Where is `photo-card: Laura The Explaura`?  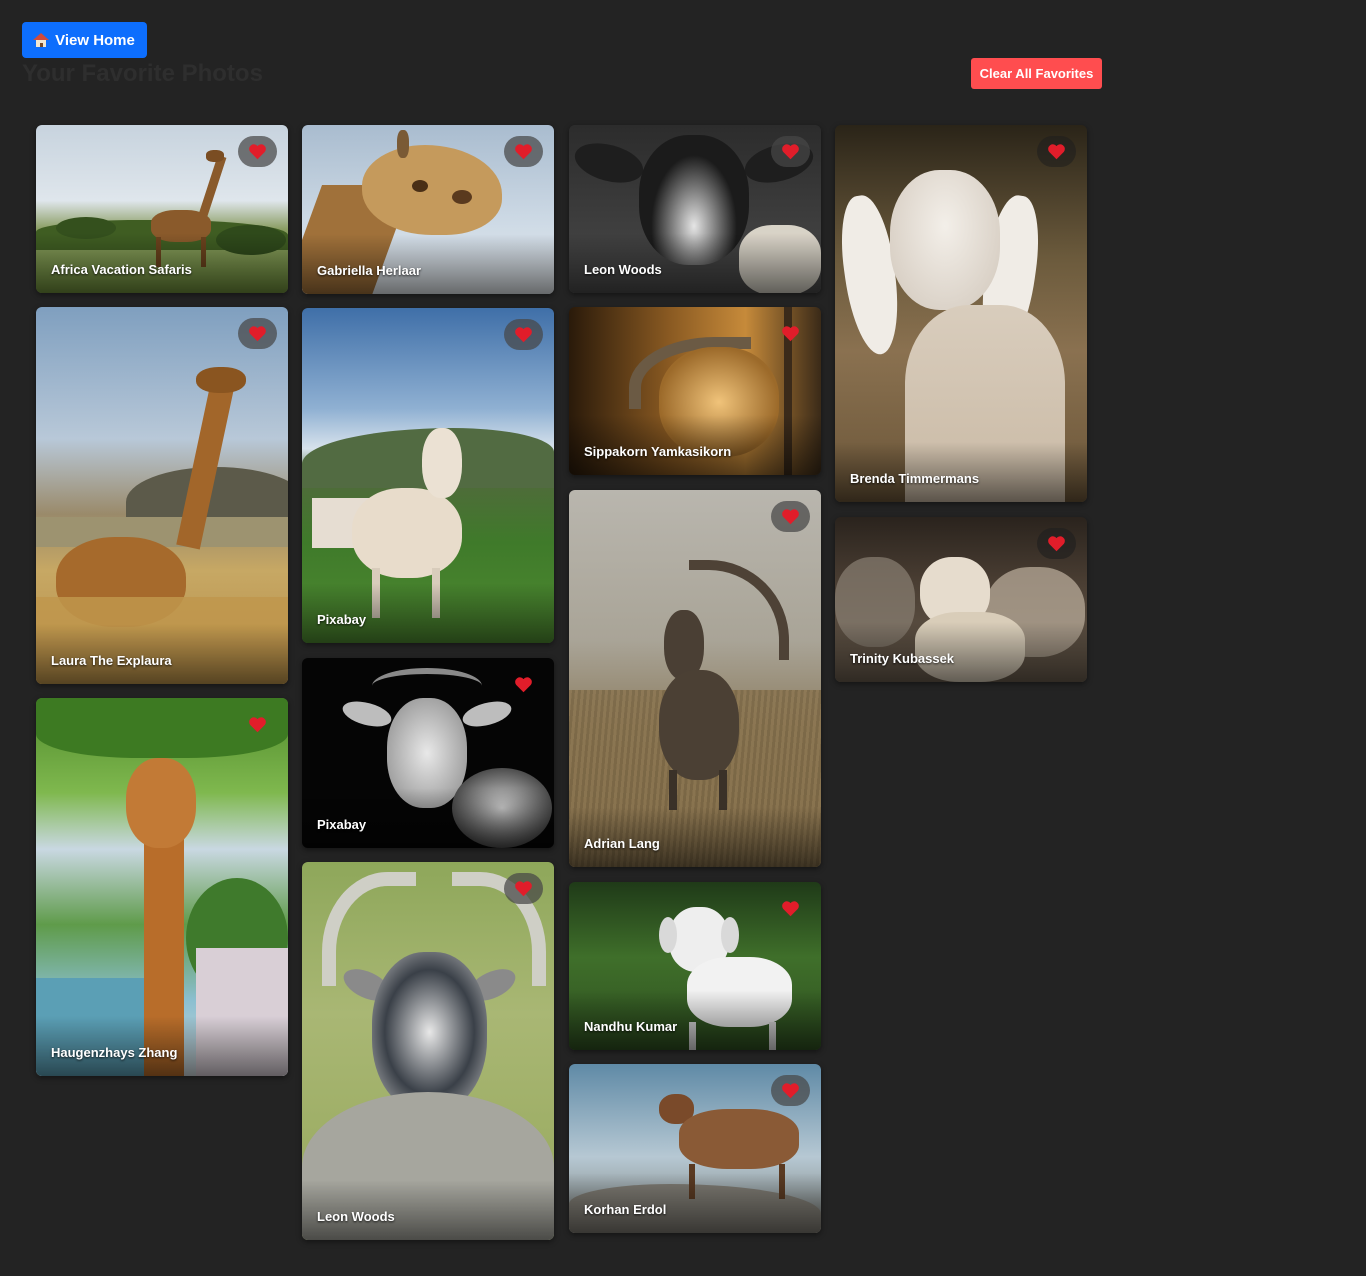
photo-card: Laura The Explaura is located at coordinates (162, 495).